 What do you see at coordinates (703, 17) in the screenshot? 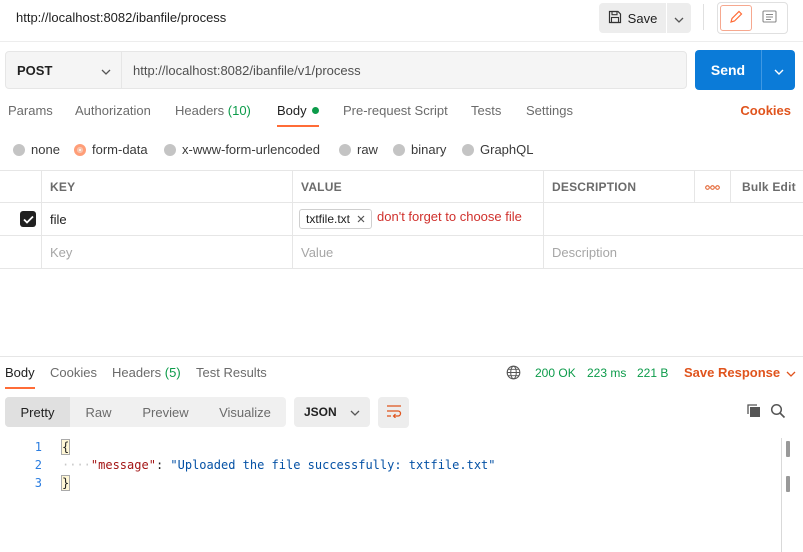
I see `title-divider` at bounding box center [703, 17].